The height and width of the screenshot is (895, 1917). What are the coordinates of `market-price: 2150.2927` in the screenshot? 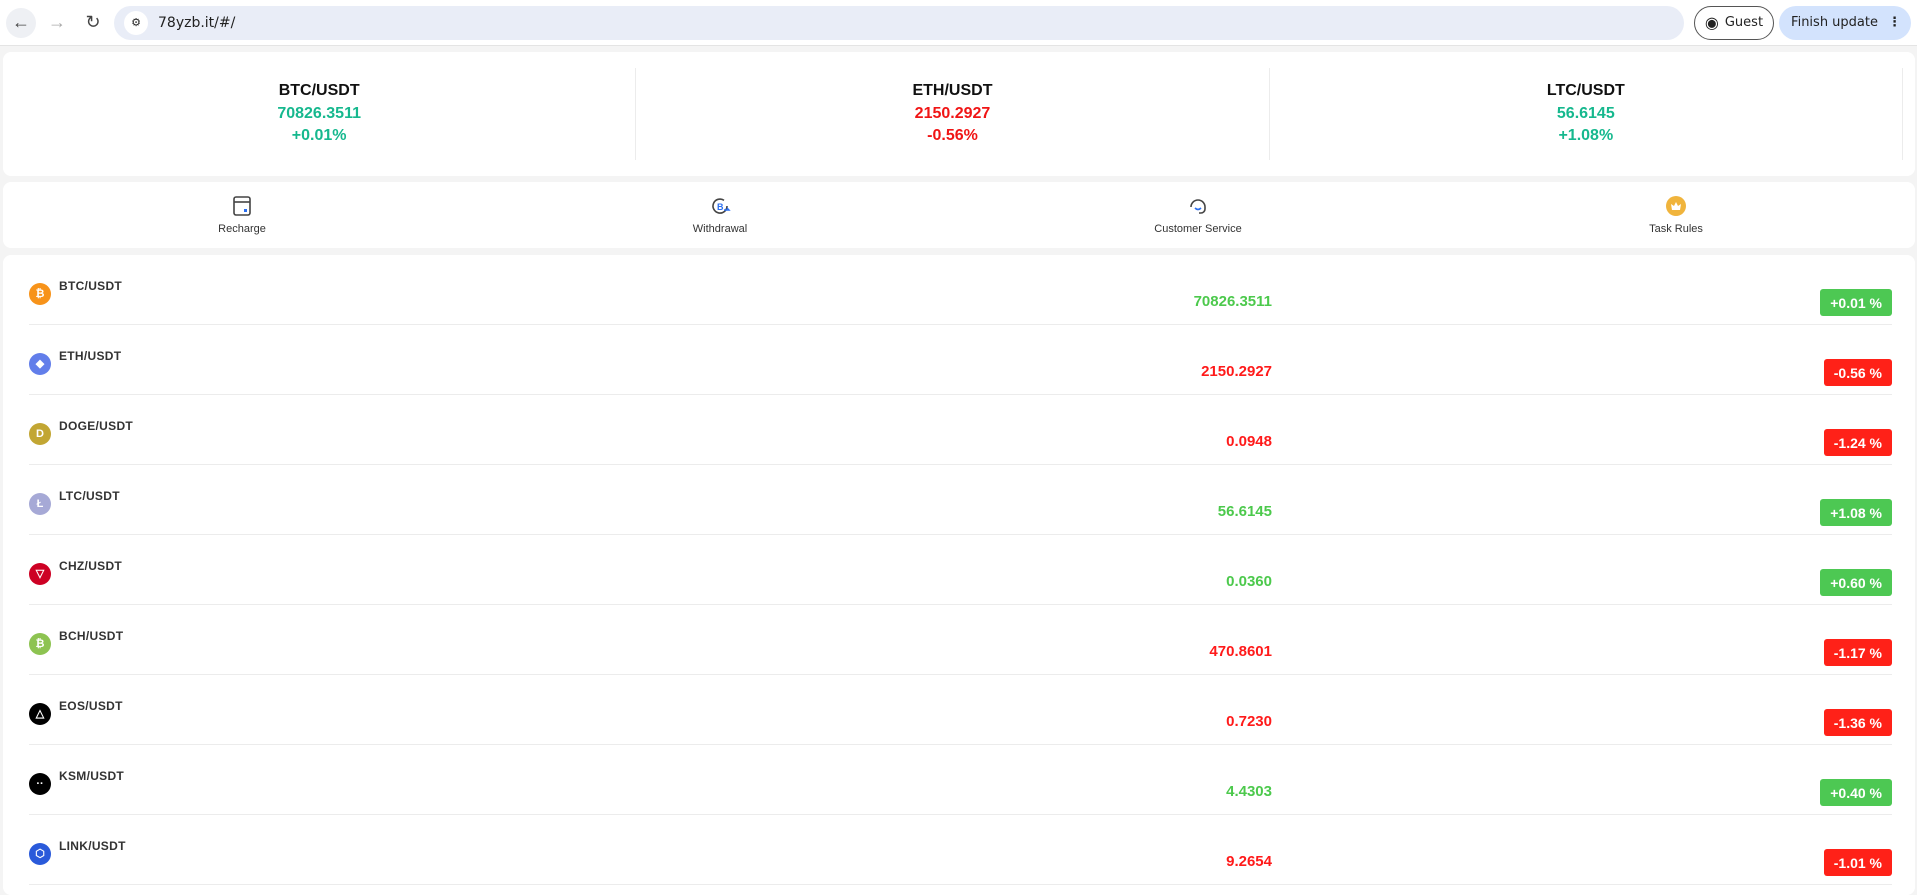 It's located at (1236, 371).